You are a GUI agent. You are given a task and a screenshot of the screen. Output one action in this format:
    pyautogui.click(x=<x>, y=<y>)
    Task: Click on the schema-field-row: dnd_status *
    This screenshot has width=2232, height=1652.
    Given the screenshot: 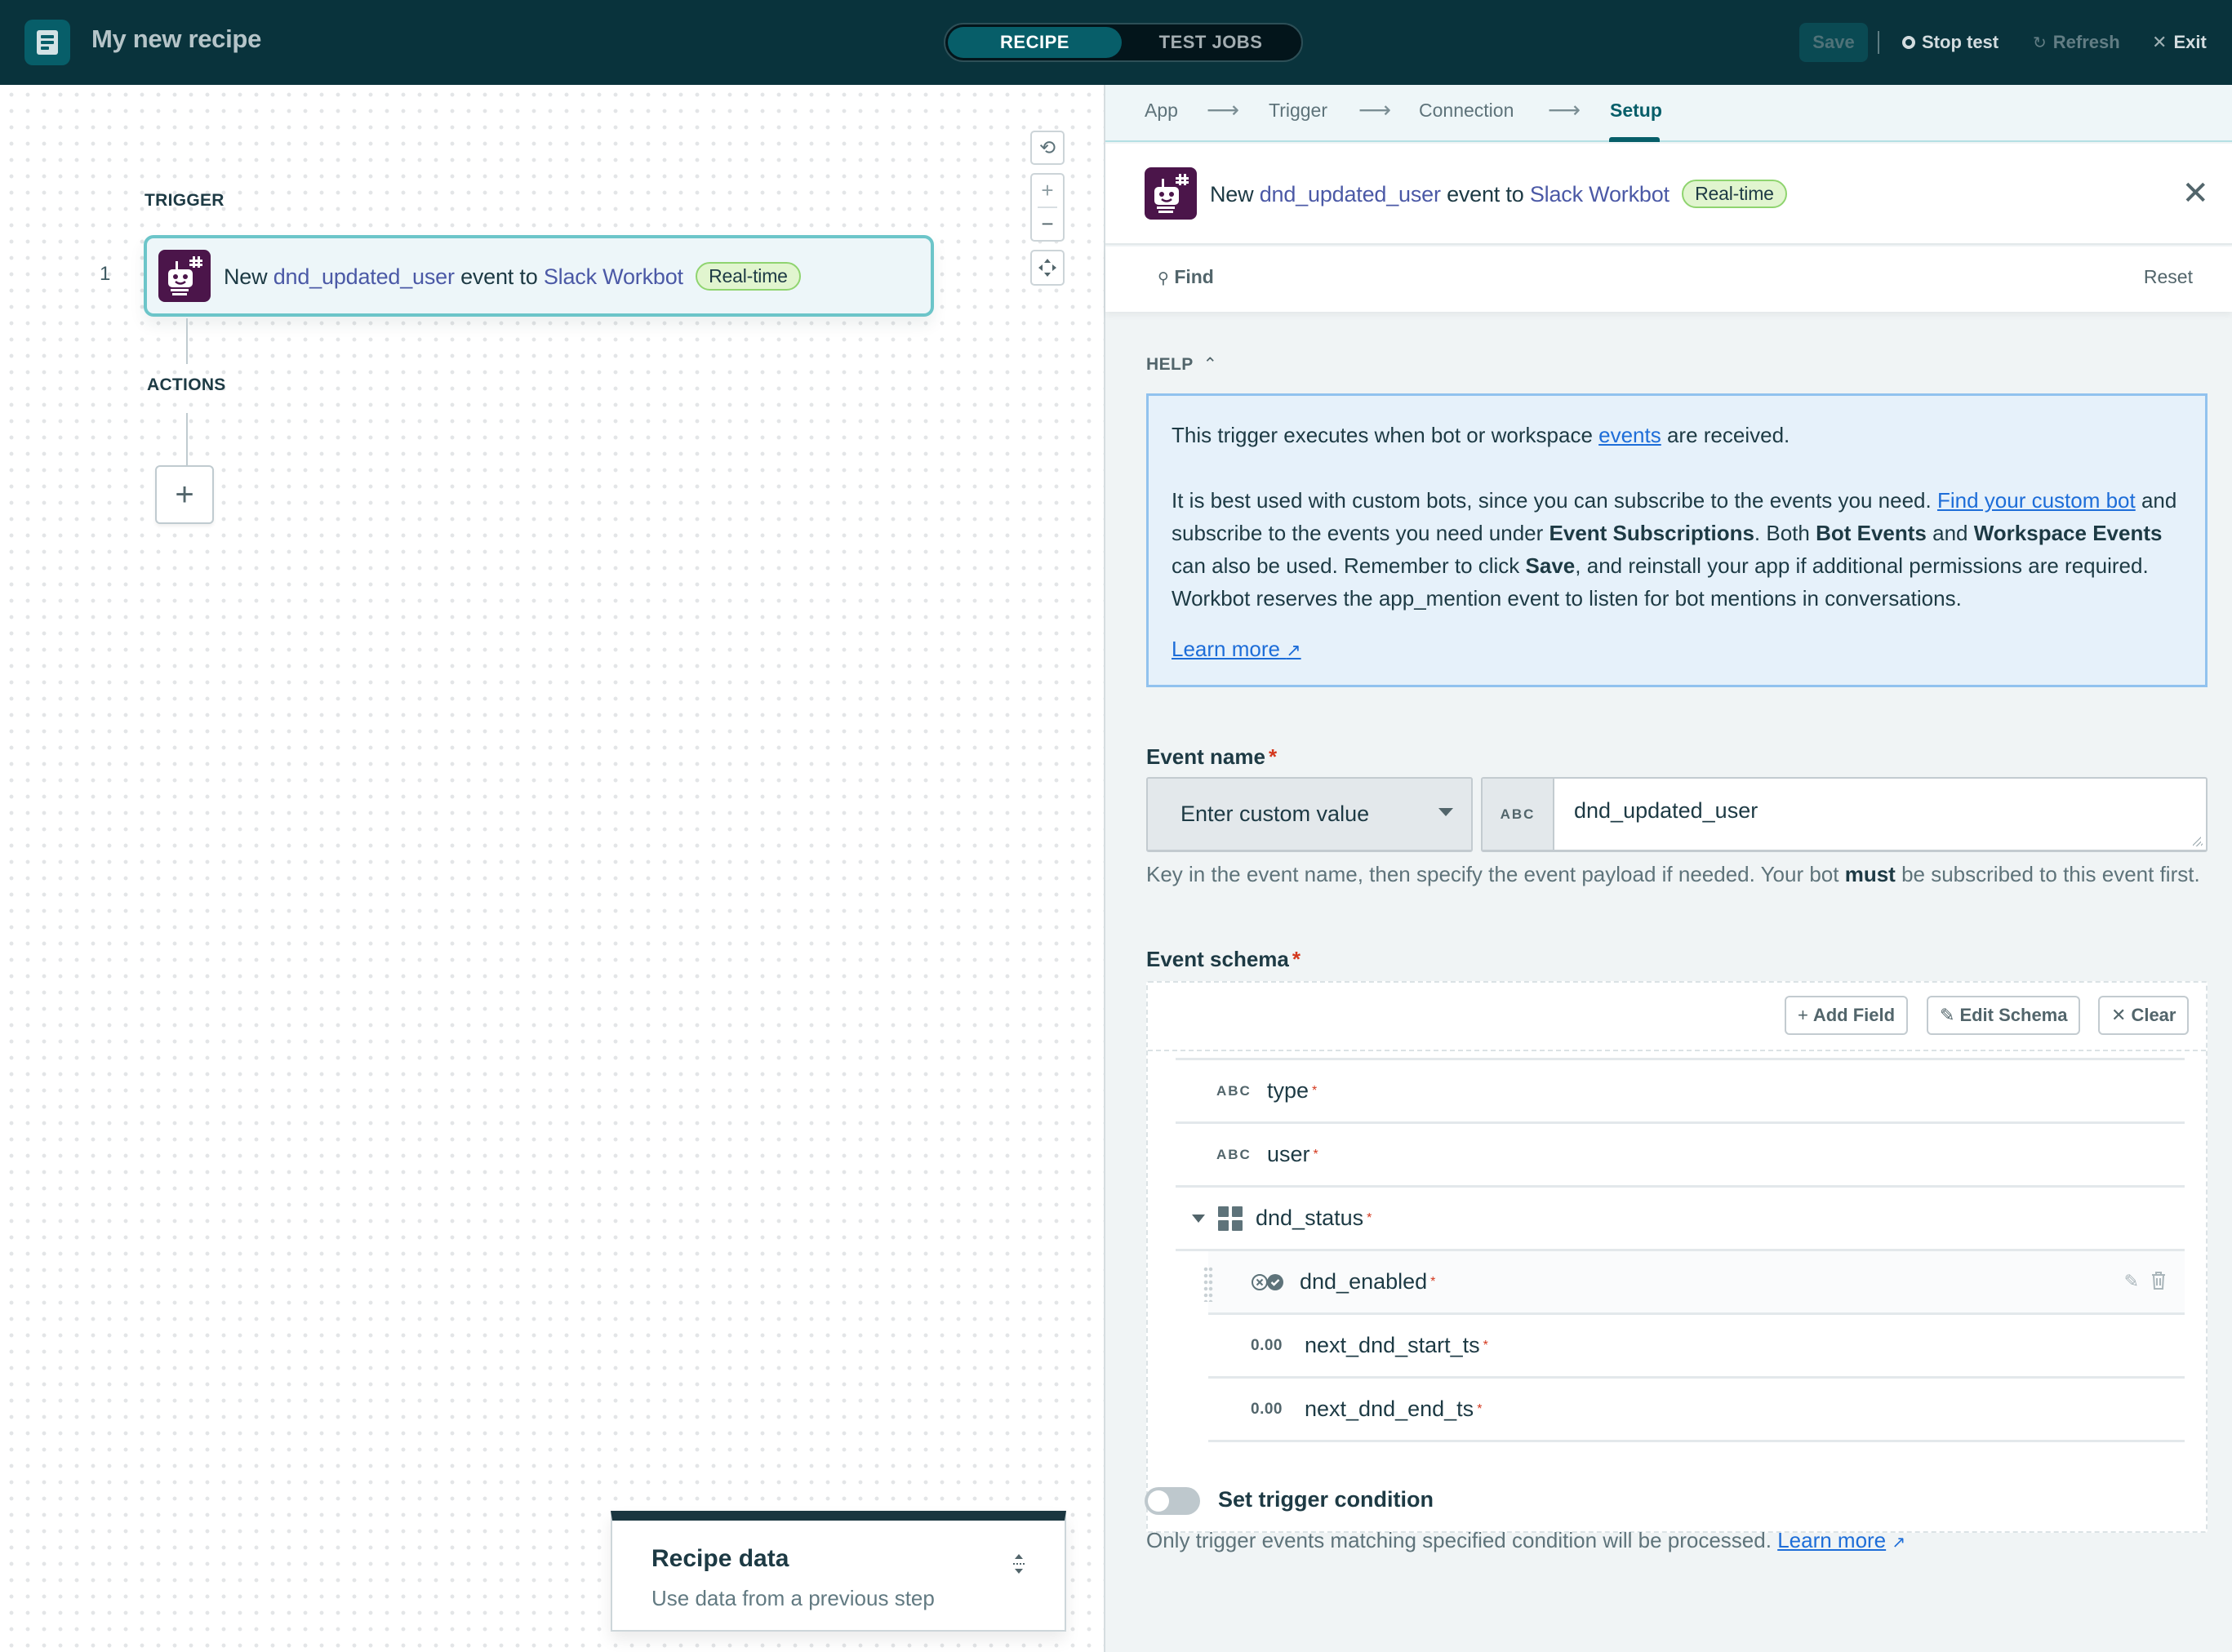 What is the action you would take?
    pyautogui.click(x=1680, y=1219)
    